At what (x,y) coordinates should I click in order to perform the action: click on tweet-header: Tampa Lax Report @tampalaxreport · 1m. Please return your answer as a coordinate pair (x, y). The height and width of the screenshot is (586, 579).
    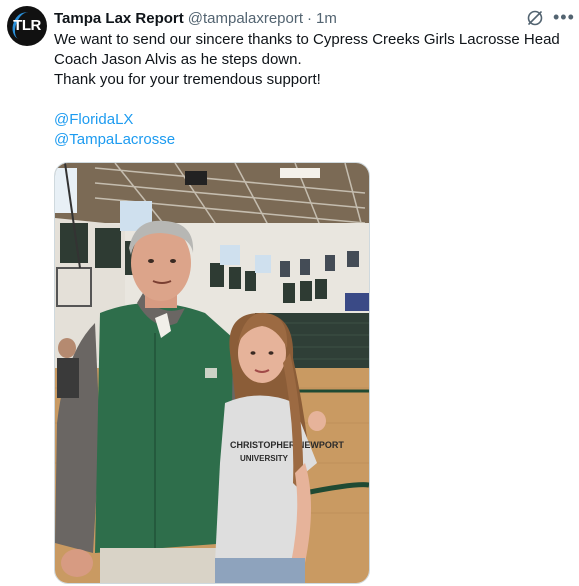
    Looking at the image, I should click on (195, 18).